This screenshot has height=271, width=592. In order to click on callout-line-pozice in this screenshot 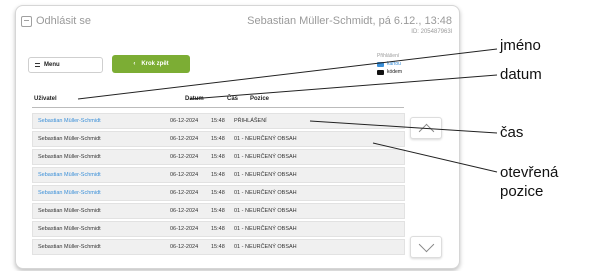, I will do `click(435, 157)`.